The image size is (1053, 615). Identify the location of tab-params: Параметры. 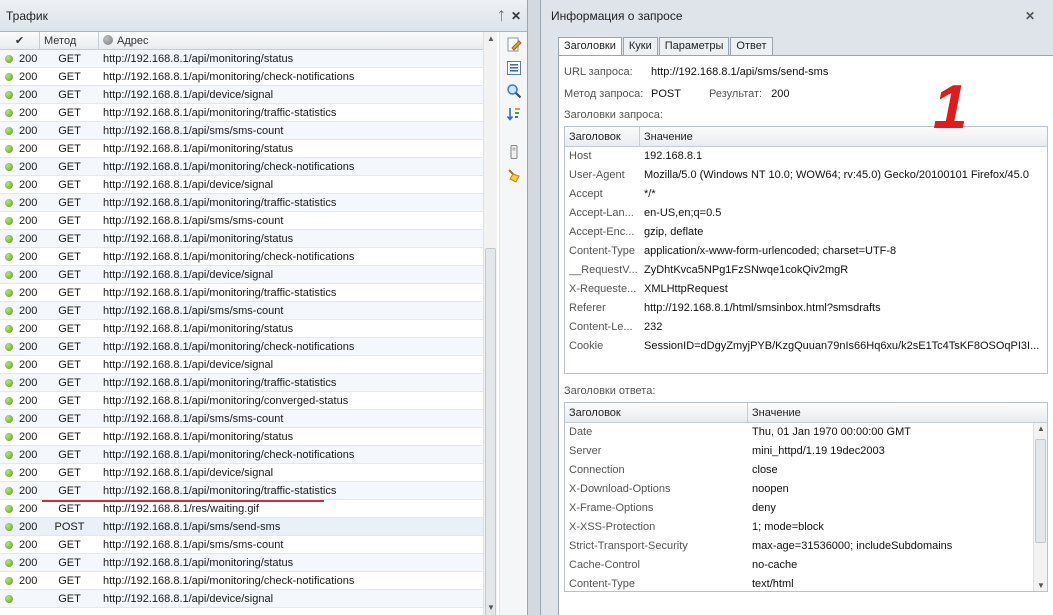
(694, 46).